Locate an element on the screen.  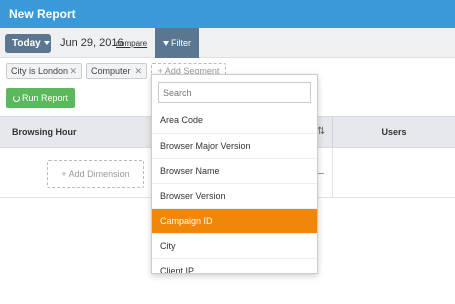
dropdown-item-area-code: Area Code is located at coordinates (234, 120).